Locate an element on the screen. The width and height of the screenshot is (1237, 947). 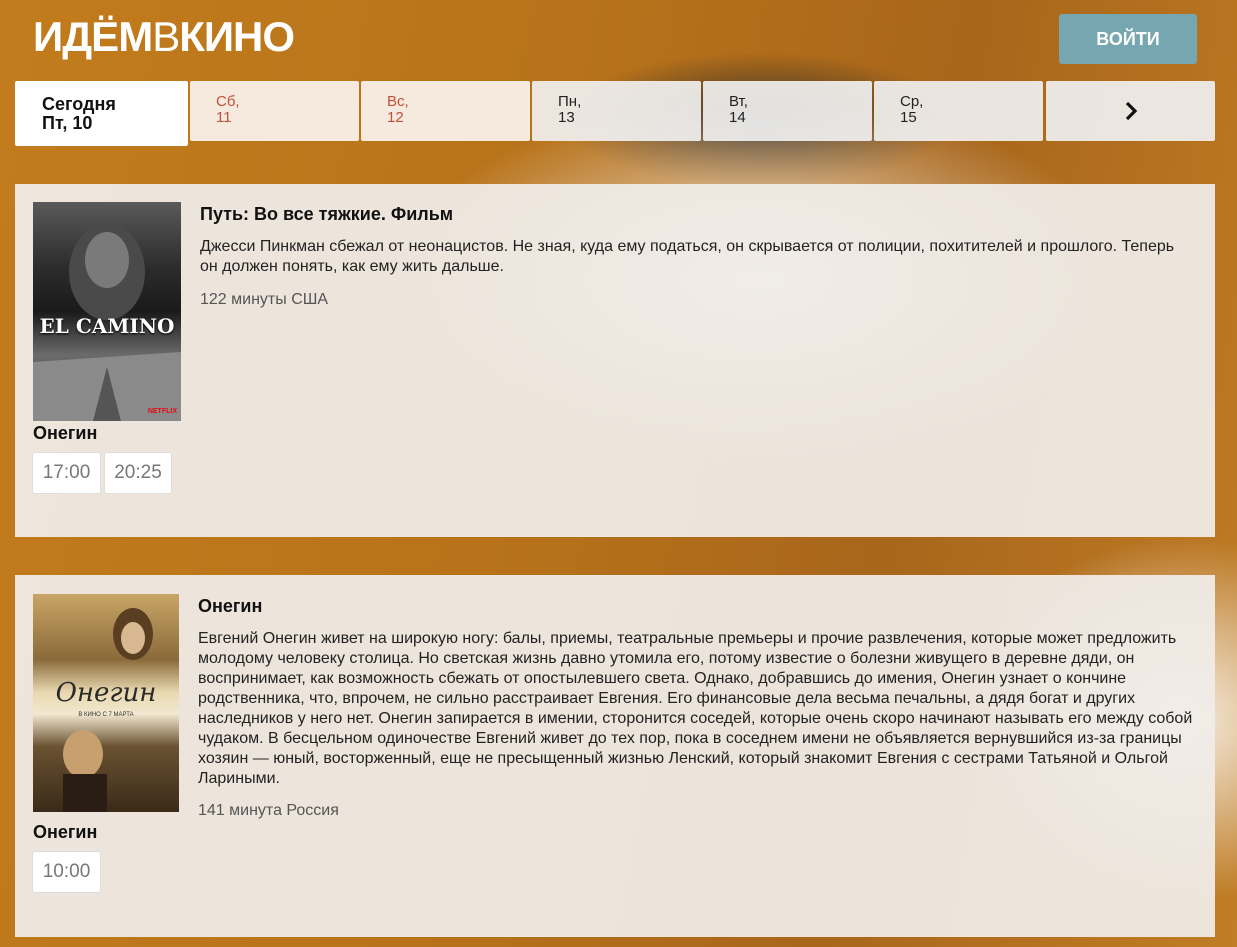
poster-badge: В КИНО С 7 МАРТА is located at coordinates (106, 715).